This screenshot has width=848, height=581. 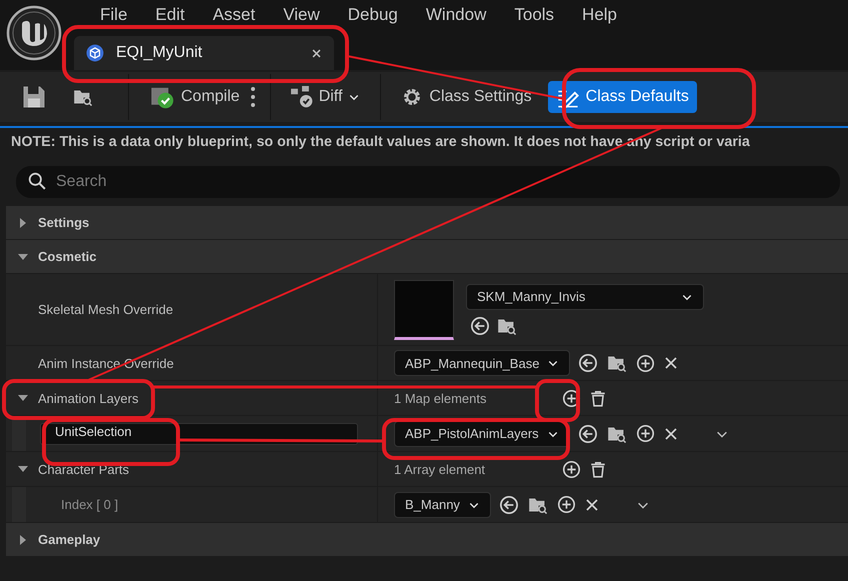 I want to click on index-label: Index [ 0 ], so click(x=89, y=504).